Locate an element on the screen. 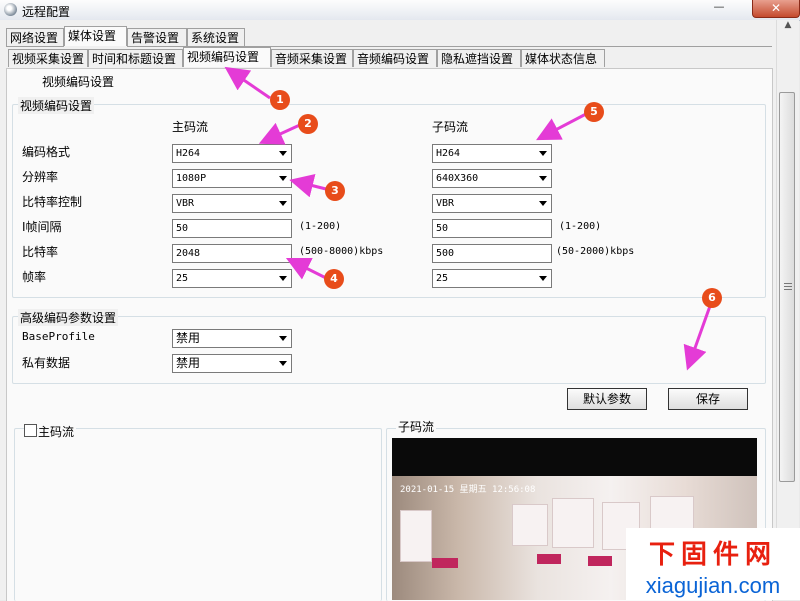 Image resolution: width=800 pixels, height=601 pixels. row-label-resolution: 分辨率 is located at coordinates (40, 177).